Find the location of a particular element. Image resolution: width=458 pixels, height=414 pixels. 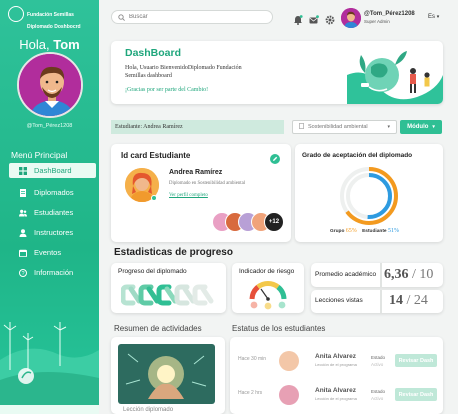

brand-logo-icon is located at coordinates (16, 14).